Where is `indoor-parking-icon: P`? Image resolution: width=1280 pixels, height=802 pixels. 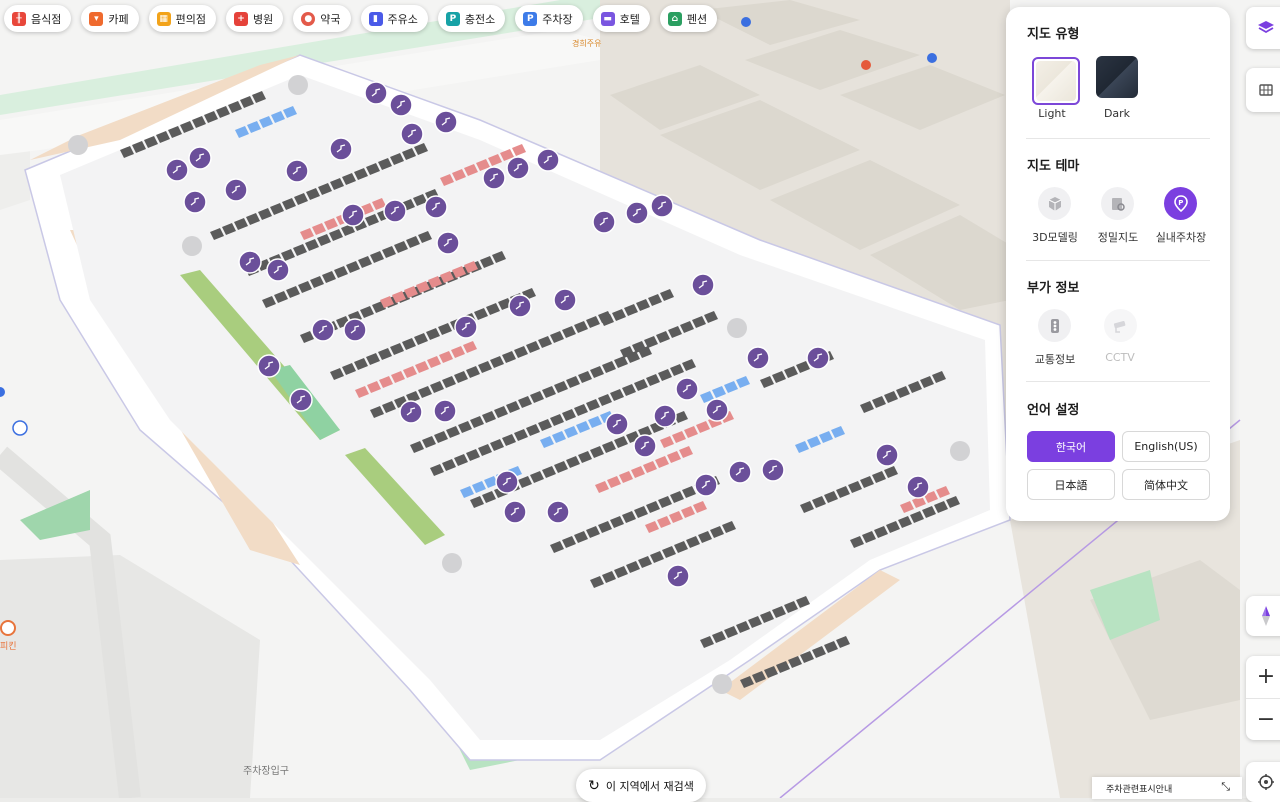 indoor-parking-icon: P is located at coordinates (1180, 203).